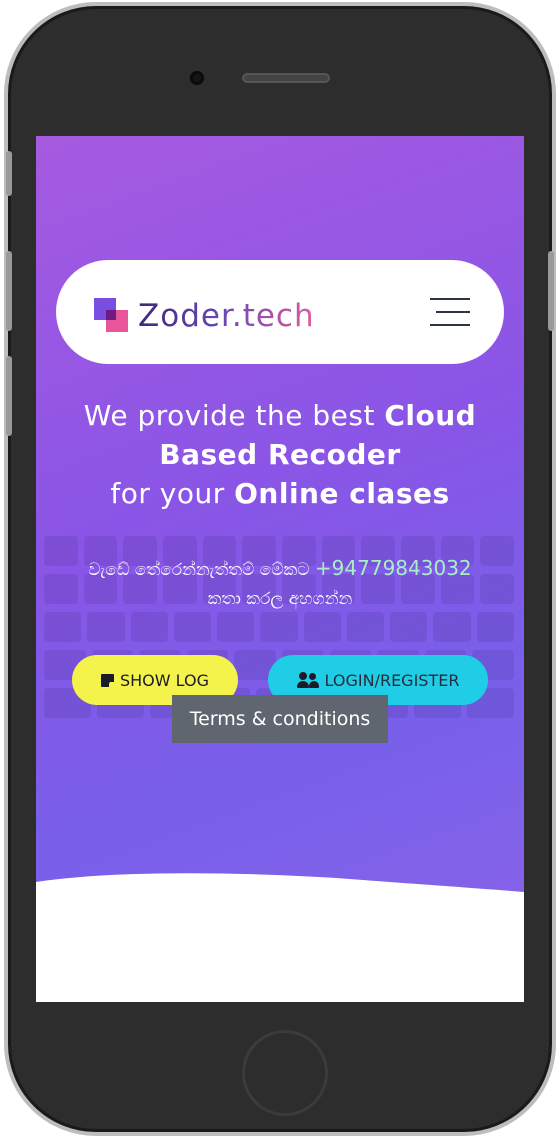 The height and width of the screenshot is (1140, 560). Describe the element at coordinates (197, 78) in the screenshot. I see `front-camera` at that location.